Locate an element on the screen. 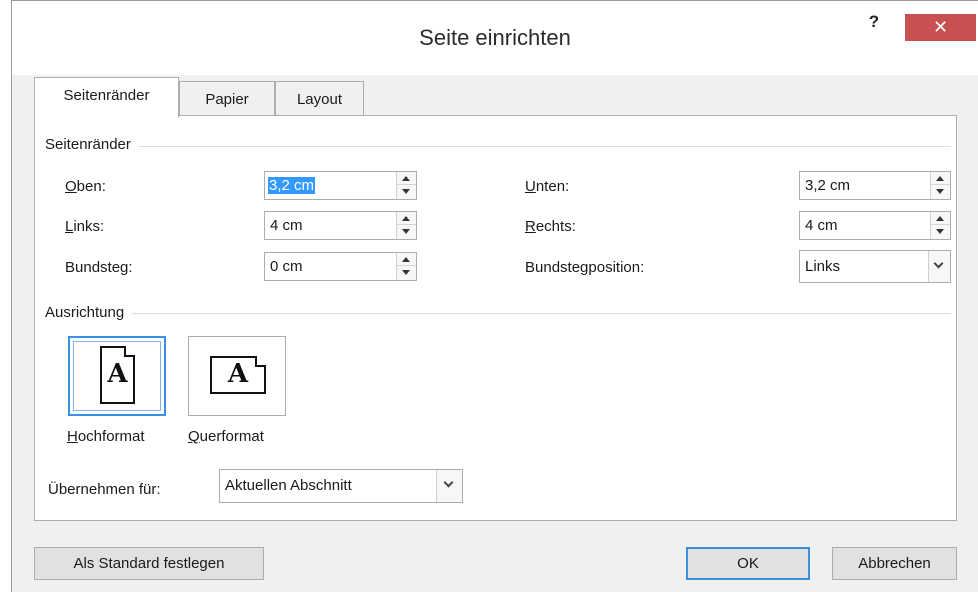 The image size is (978, 592). tab-label: Seitenränder is located at coordinates (106, 95).